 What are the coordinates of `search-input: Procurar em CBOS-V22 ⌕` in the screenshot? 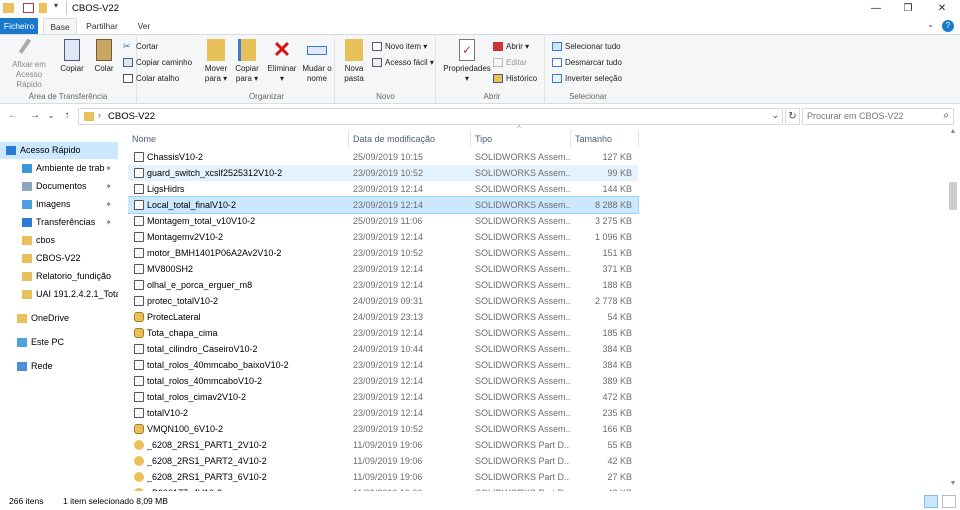 It's located at (878, 116).